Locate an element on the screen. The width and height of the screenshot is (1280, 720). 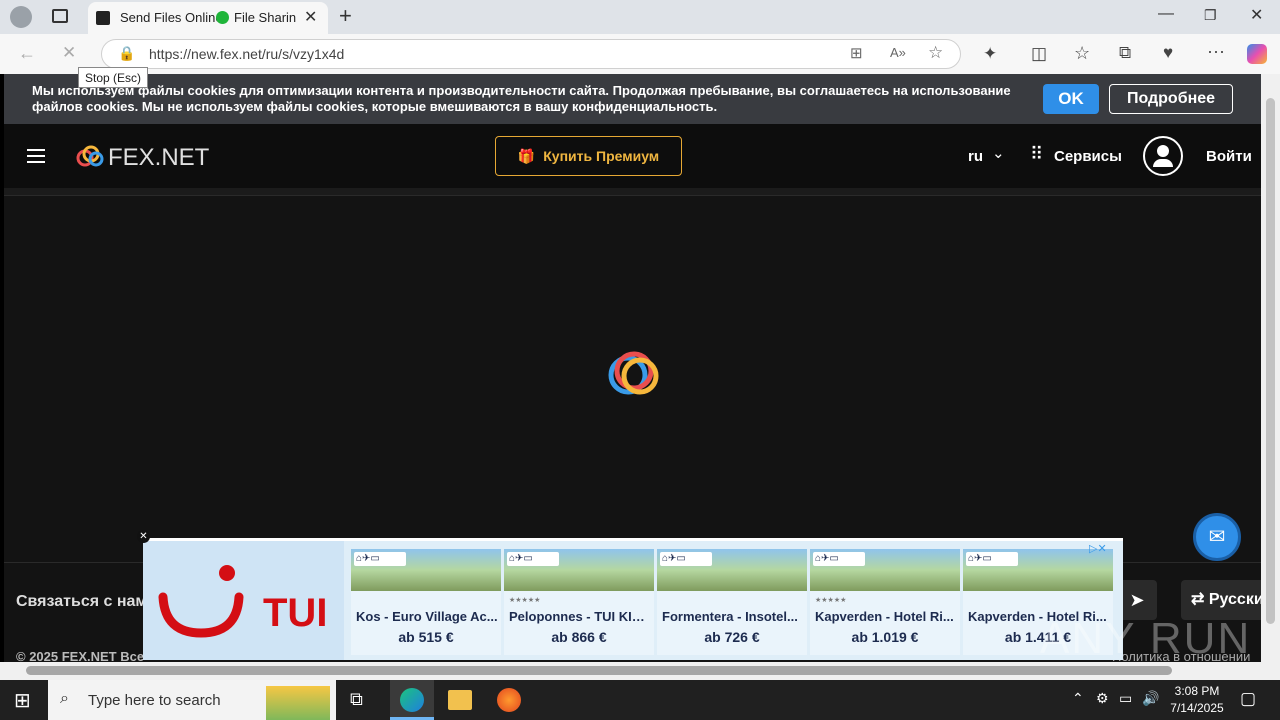
windows-start-icon: ⊞ is located at coordinates (22, 700).